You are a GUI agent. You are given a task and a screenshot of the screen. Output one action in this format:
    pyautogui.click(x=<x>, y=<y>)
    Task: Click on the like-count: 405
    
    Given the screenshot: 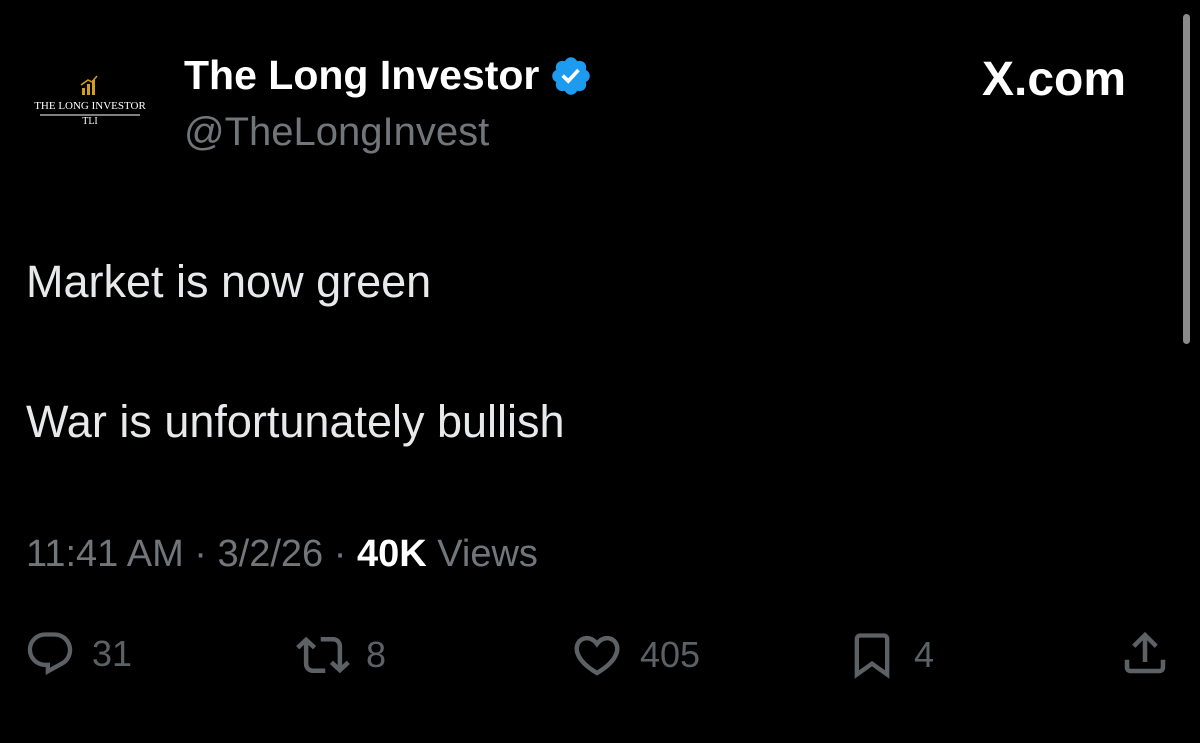 What is the action you would take?
    pyautogui.click(x=670, y=654)
    